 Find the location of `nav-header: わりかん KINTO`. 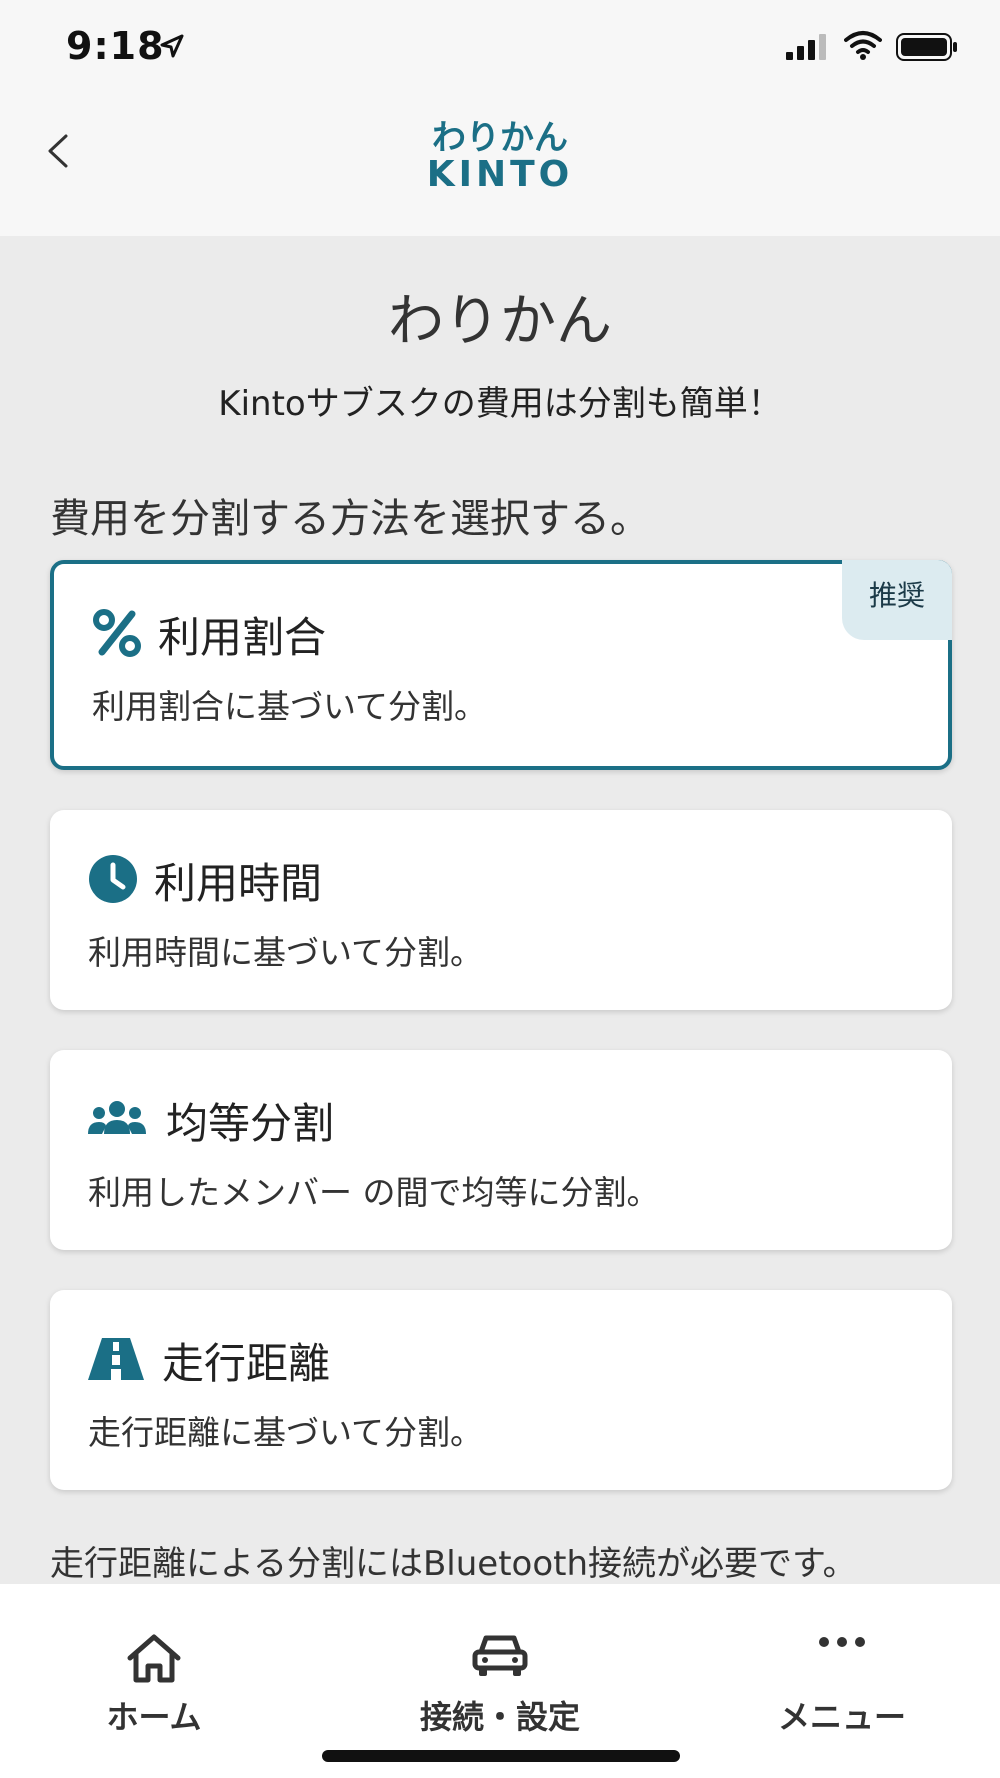

nav-header: わりかん KINTO is located at coordinates (500, 166).